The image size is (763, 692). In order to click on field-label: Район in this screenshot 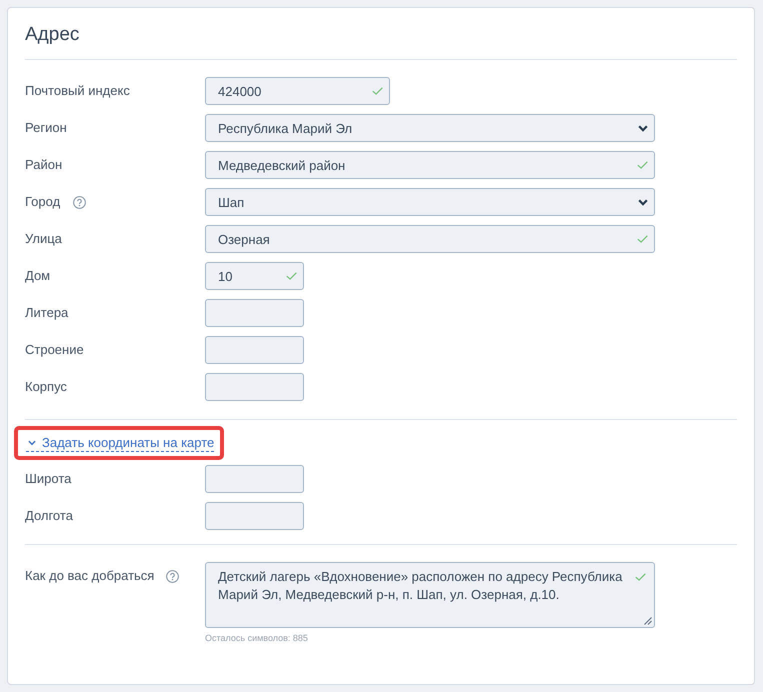, I will do `click(43, 165)`.